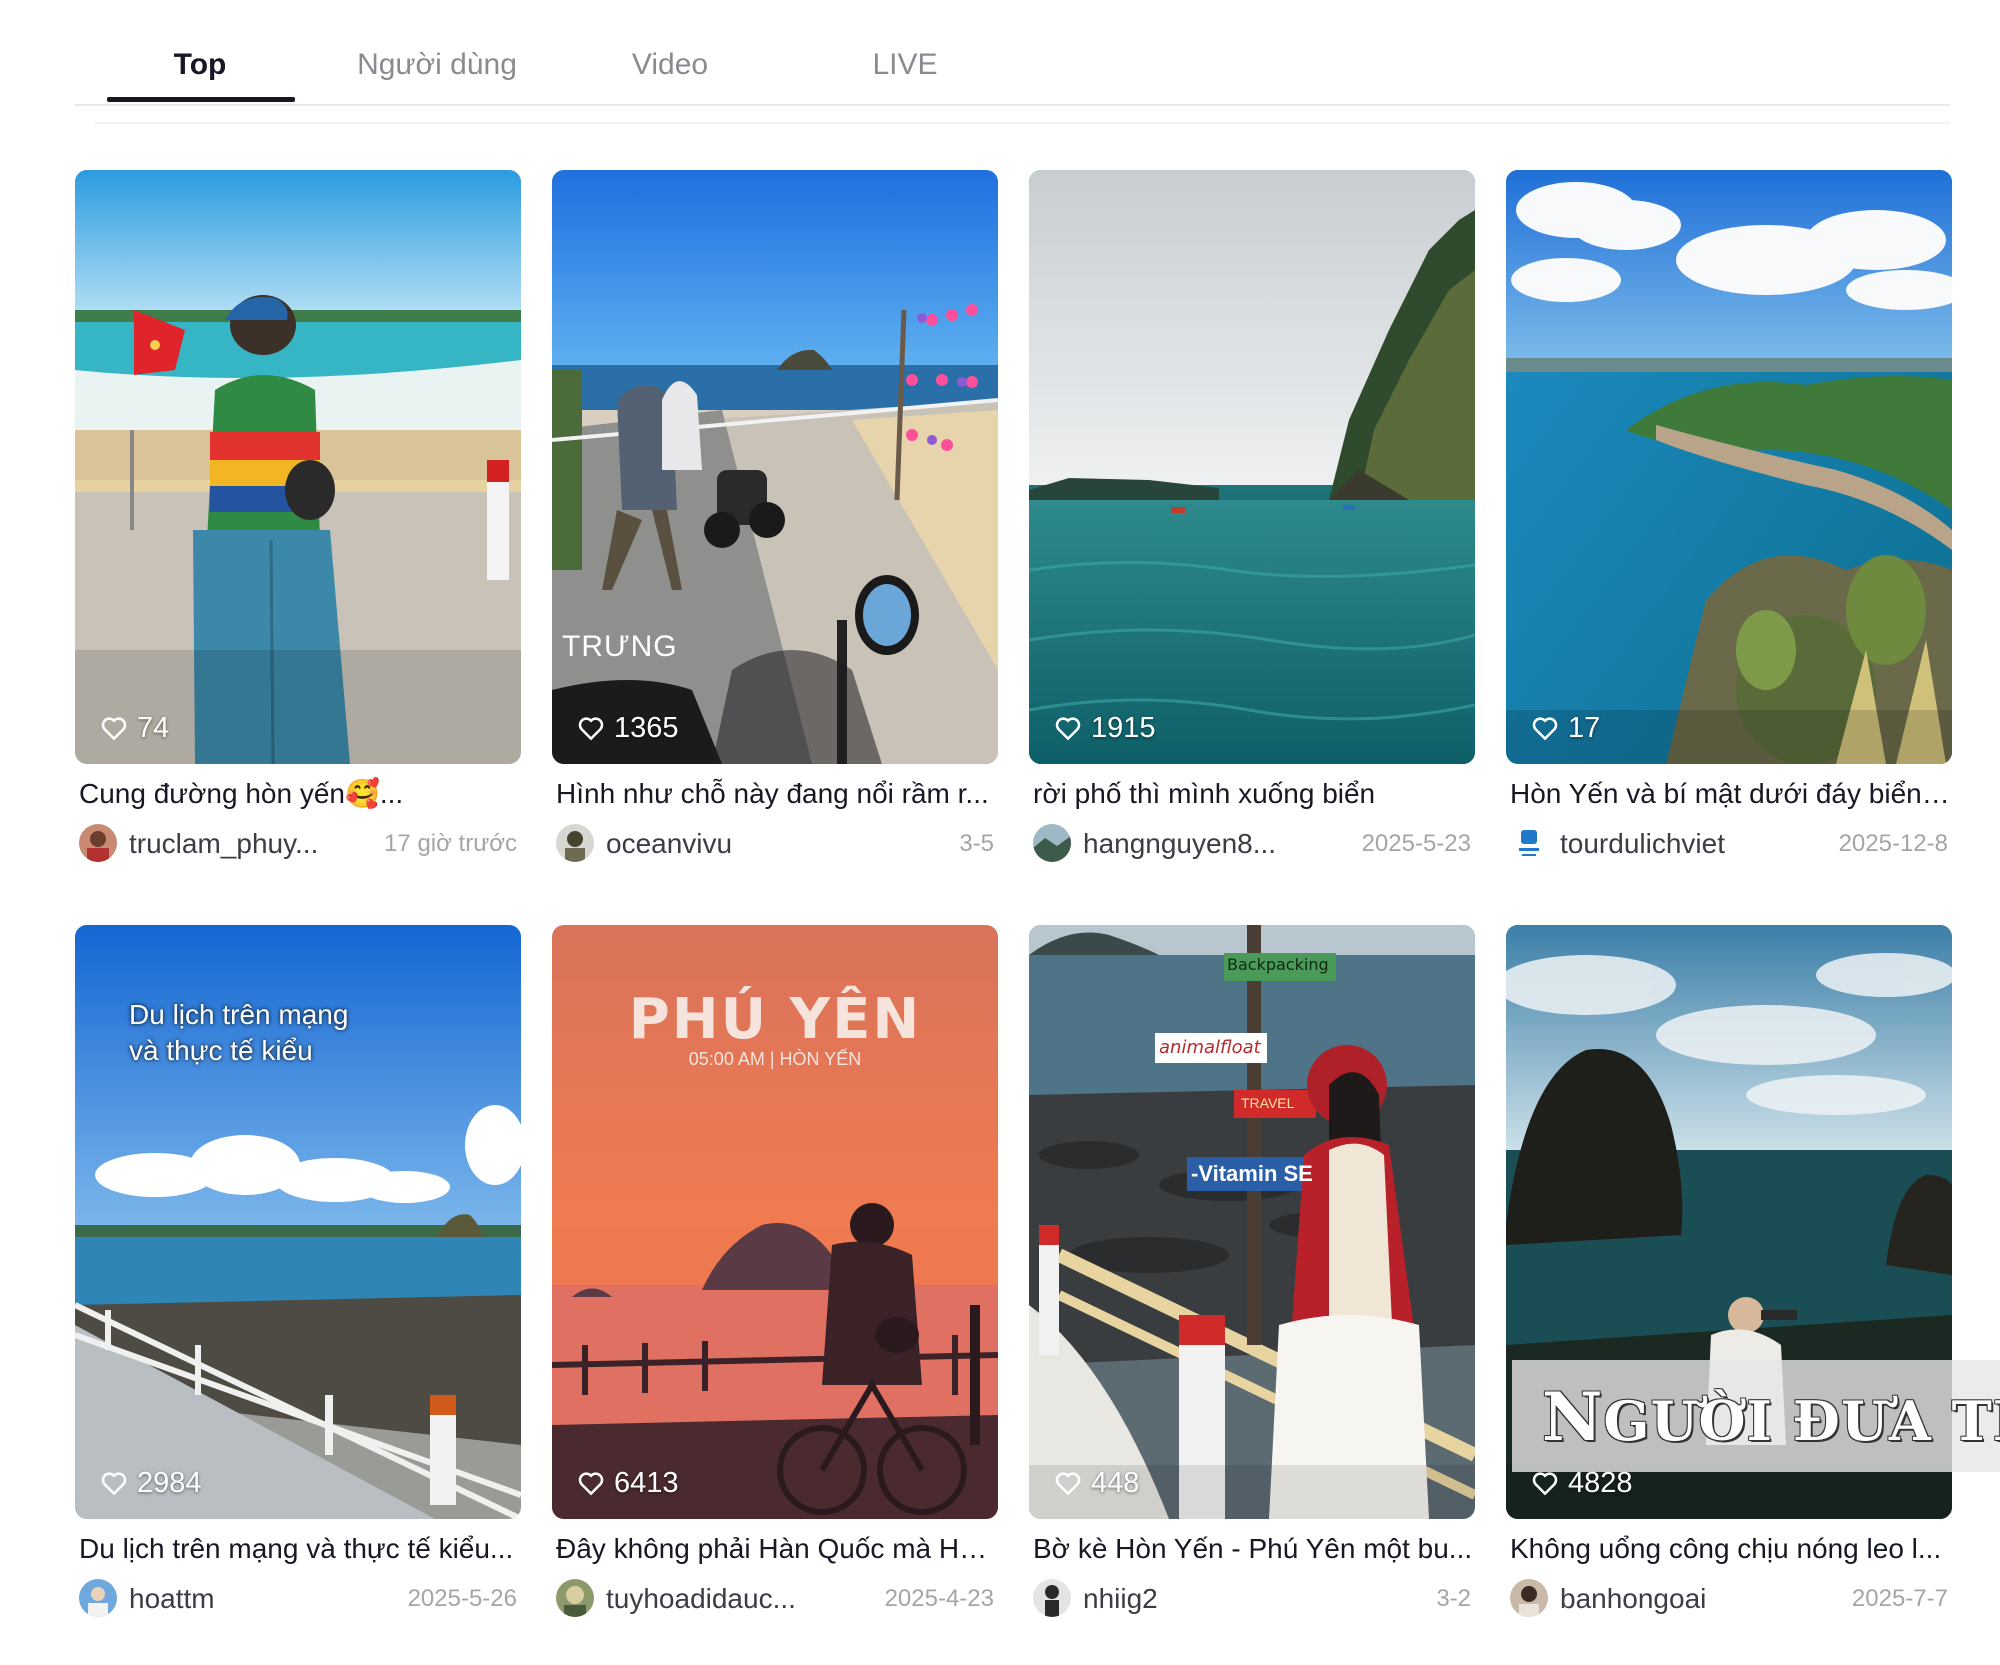 Image resolution: width=2000 pixels, height=1665 pixels. Describe the element at coordinates (670, 65) in the screenshot. I see `tab-video: Video` at that location.